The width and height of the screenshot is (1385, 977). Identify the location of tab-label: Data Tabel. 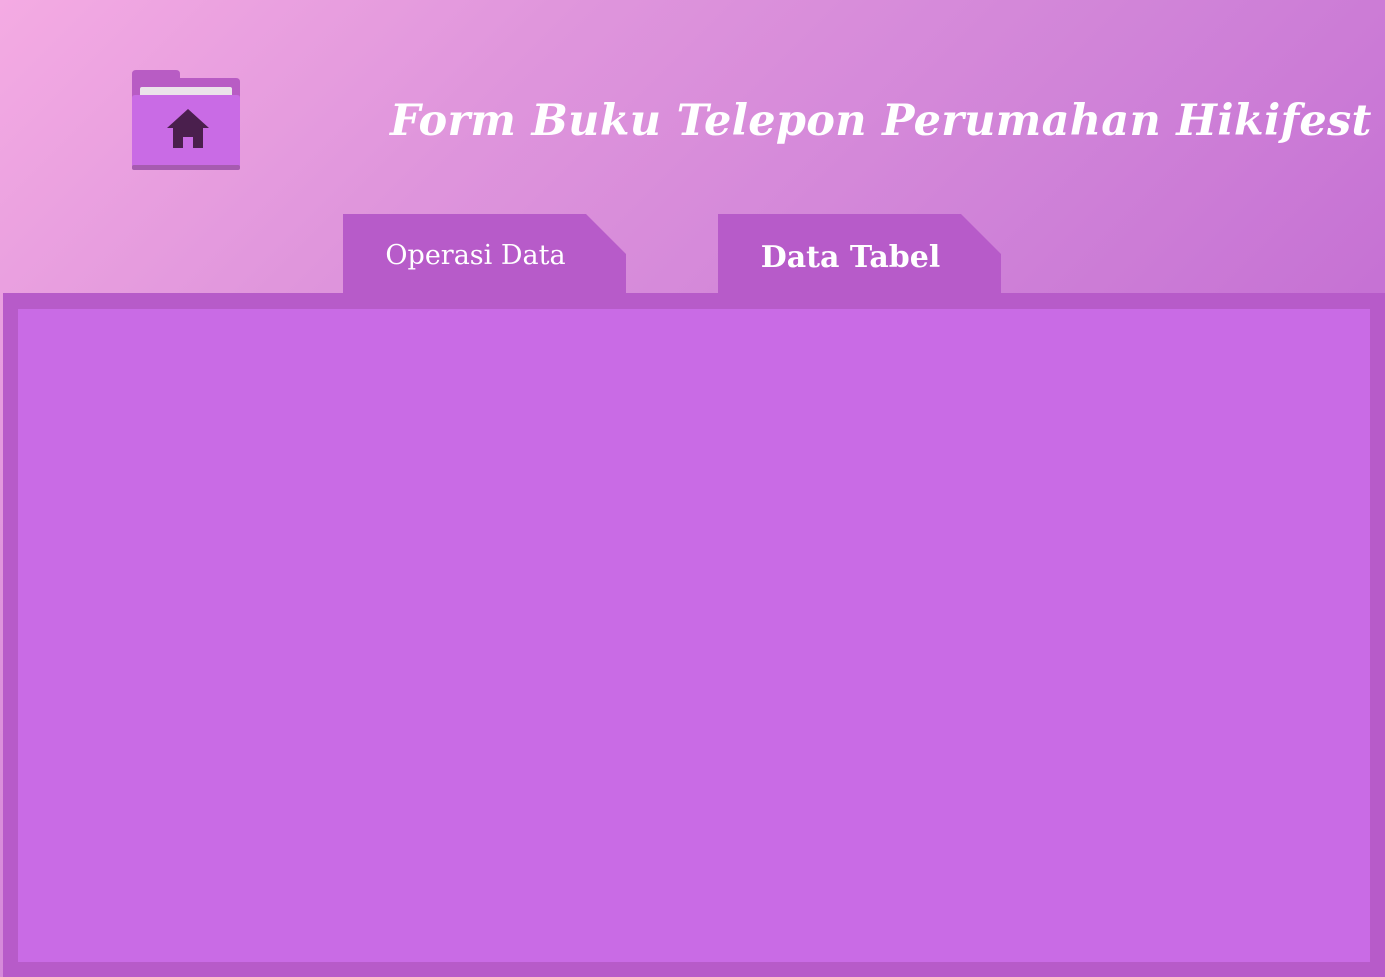
(850, 257).